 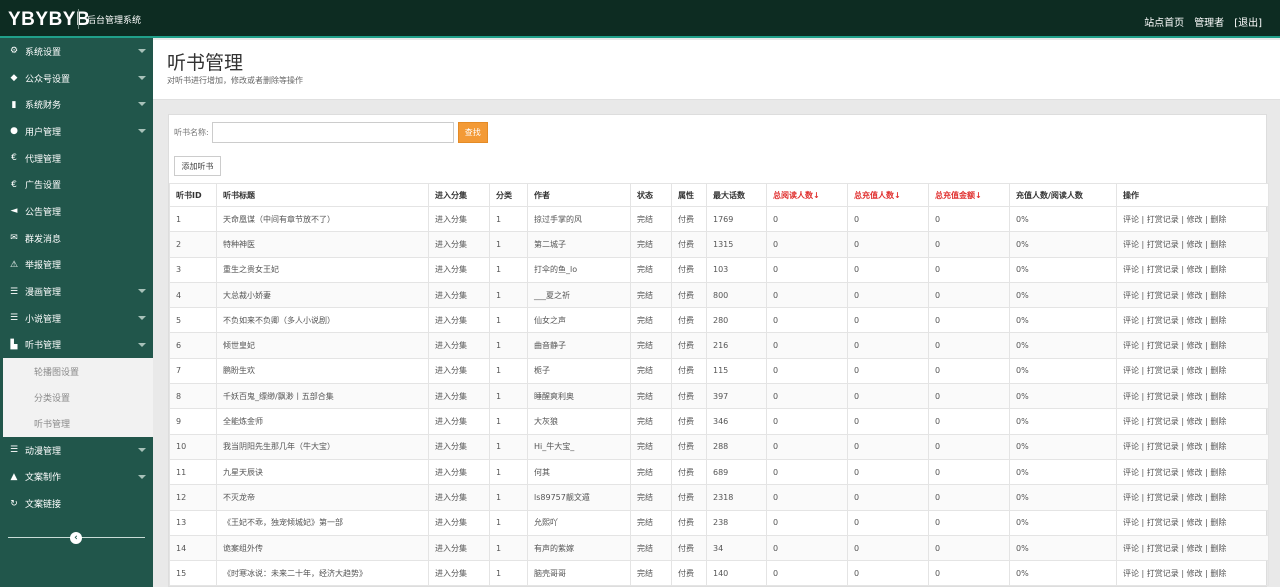 What do you see at coordinates (197, 166) in the screenshot?
I see `add-audiobook-button: 添加听书` at bounding box center [197, 166].